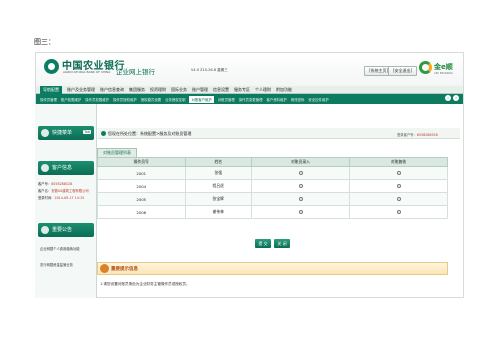  I want to click on customer-name-row: 客户名：安徽XX建筑工程有限公司, so click(63, 190).